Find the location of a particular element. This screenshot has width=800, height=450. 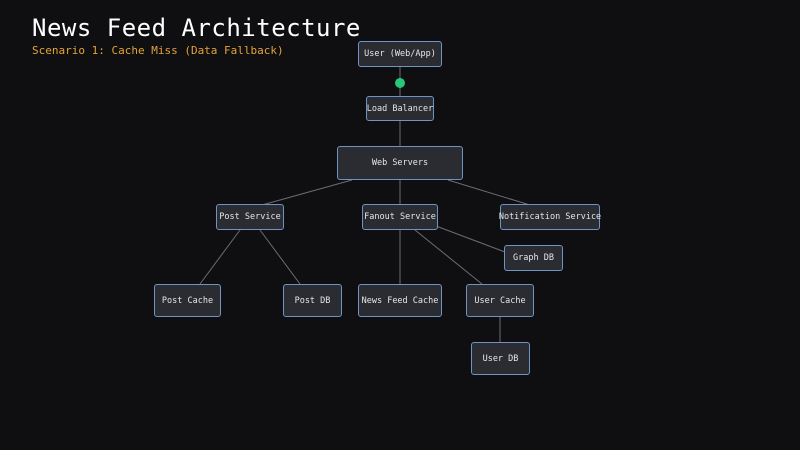

edge-webservers-notificationservice is located at coordinates (489, 192).